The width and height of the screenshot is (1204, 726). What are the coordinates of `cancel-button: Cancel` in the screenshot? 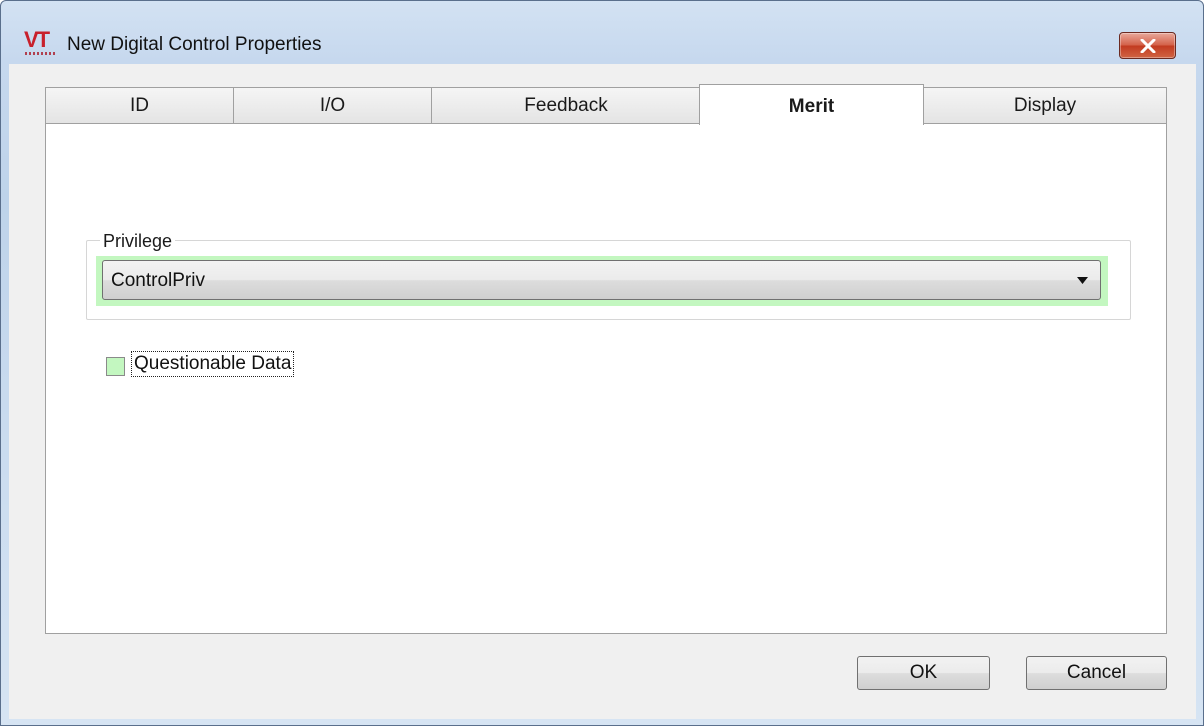 It's located at (1096, 673).